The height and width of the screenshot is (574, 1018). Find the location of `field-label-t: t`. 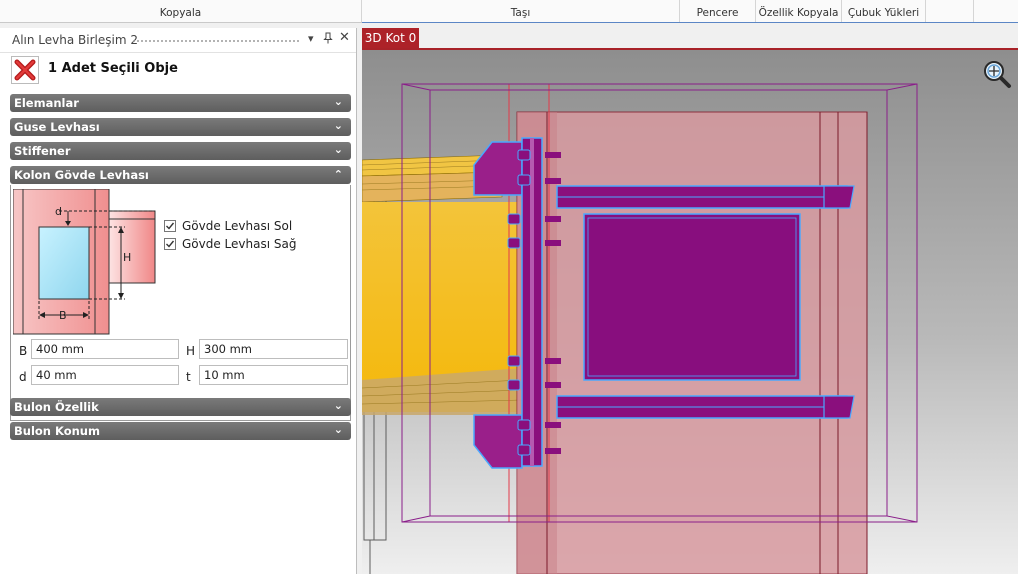

field-label-t: t is located at coordinates (188, 377).